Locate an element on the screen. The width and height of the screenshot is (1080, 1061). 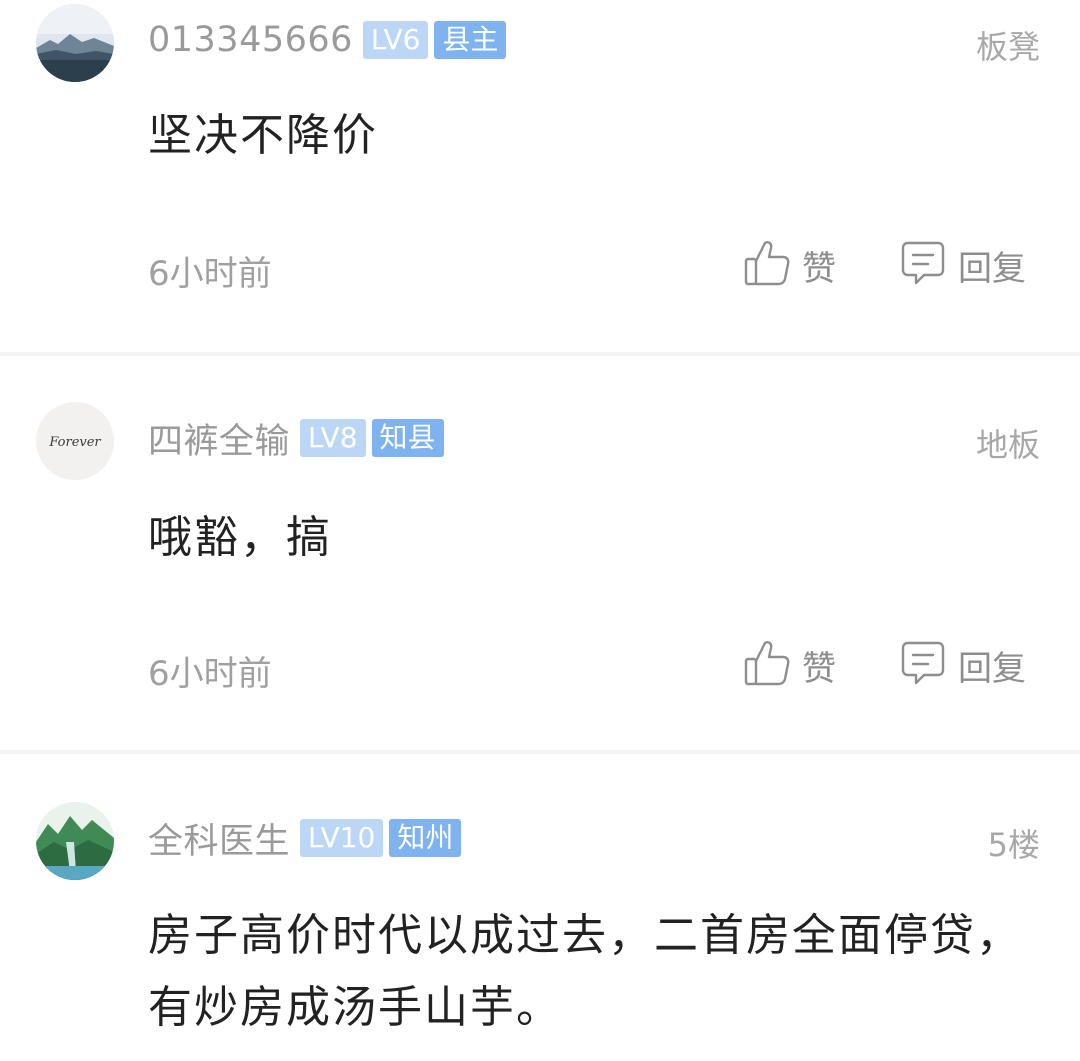
floor-label: 5楼 is located at coordinates (1013, 845).